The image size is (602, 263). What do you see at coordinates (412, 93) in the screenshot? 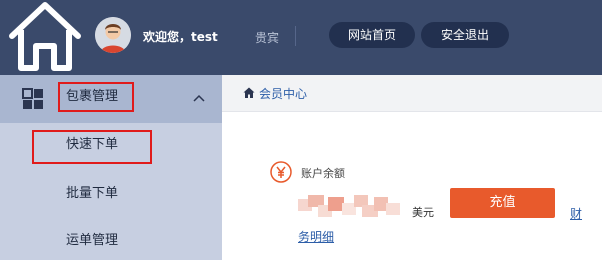
I see `breadcrumb: 会员中心` at bounding box center [412, 93].